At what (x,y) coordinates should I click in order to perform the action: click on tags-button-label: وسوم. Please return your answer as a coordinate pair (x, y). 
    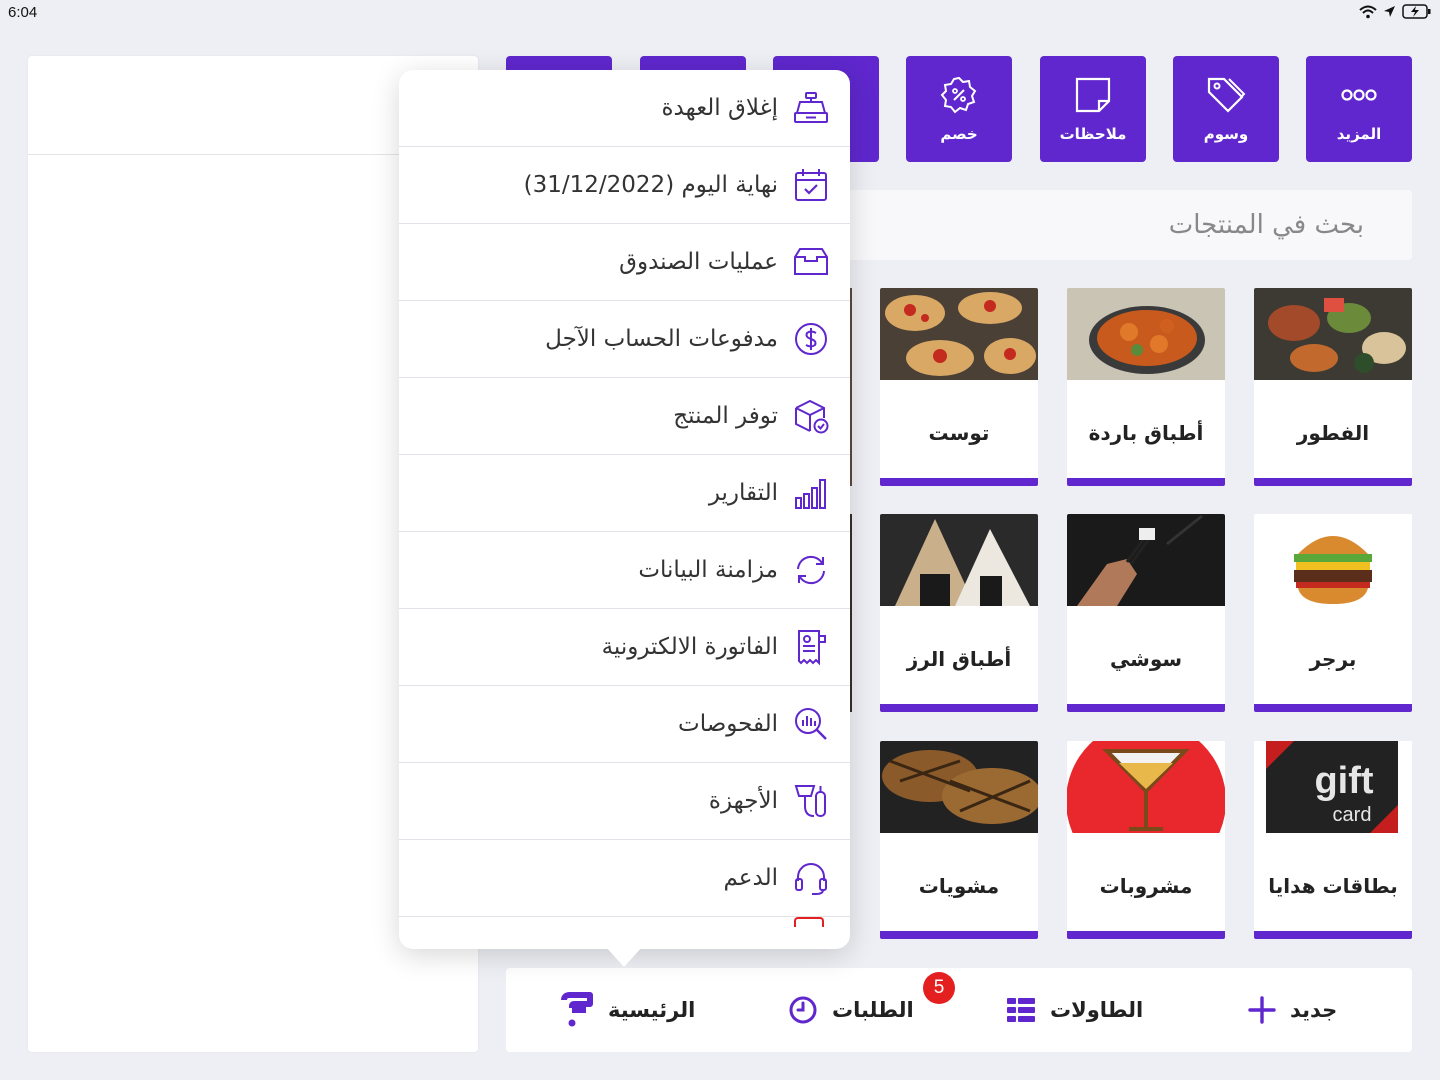
    Looking at the image, I should click on (1226, 134).